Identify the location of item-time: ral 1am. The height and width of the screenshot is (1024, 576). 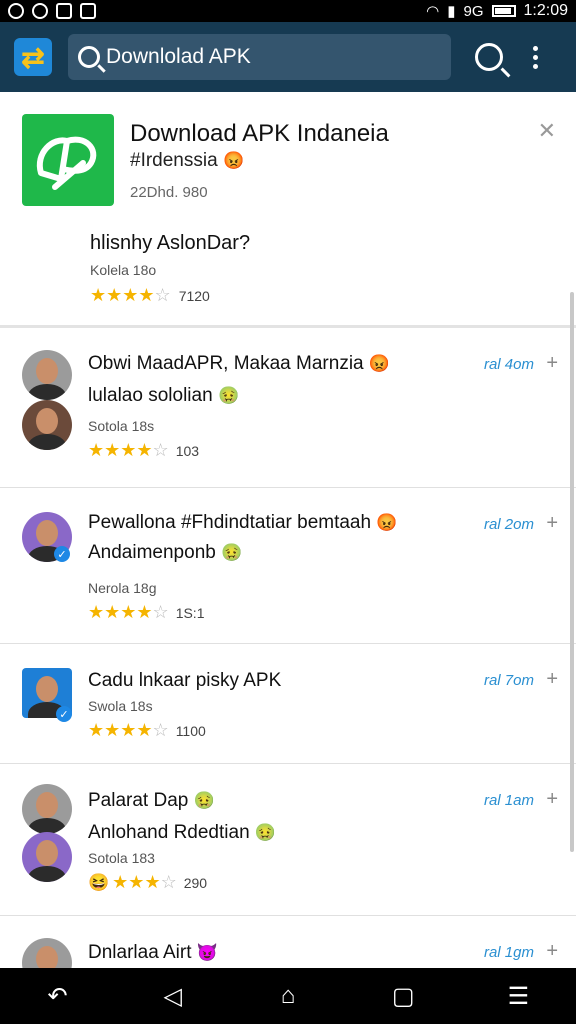
(508, 800).